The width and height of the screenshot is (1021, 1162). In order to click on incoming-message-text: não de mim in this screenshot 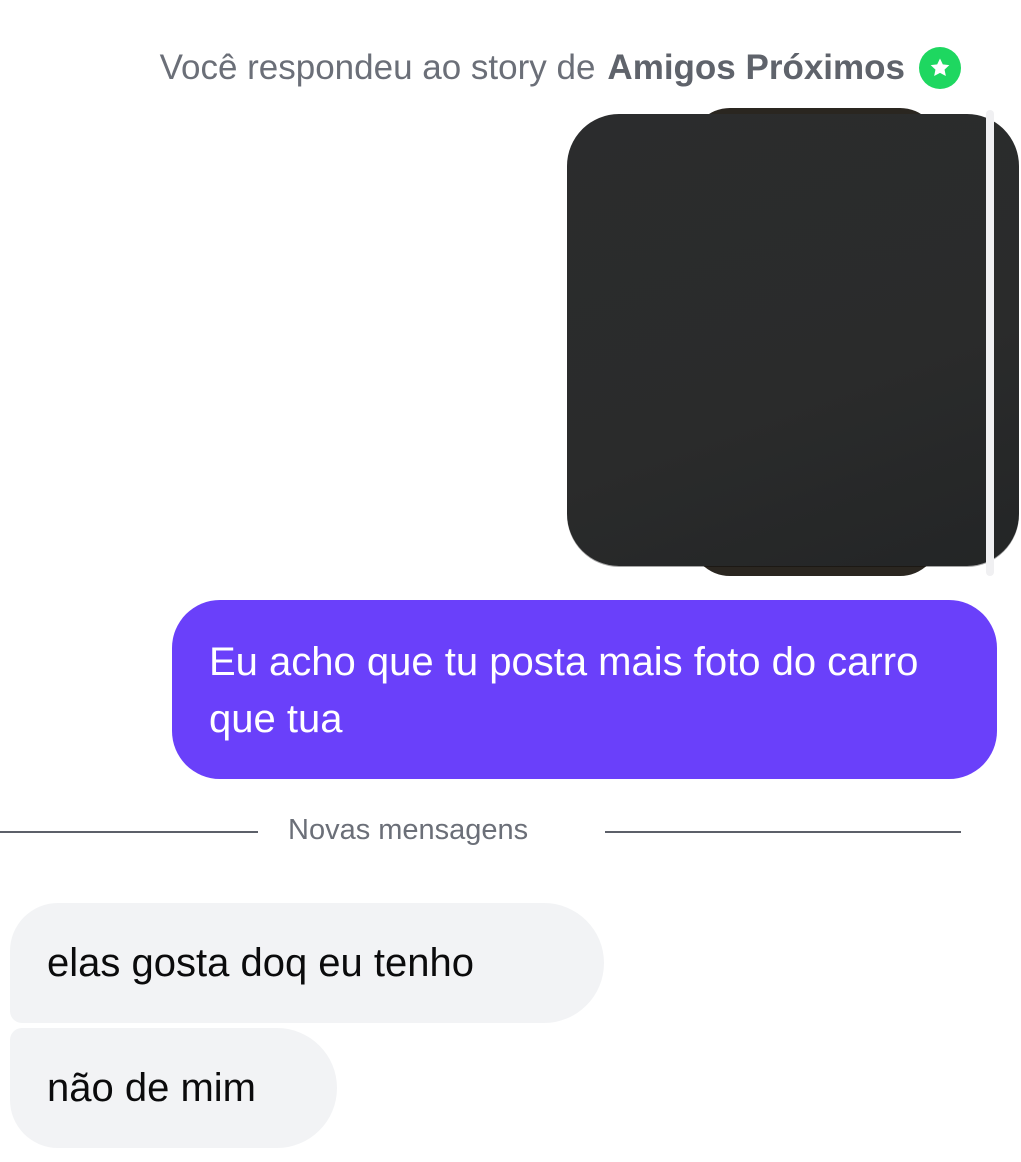, I will do `click(151, 1087)`.